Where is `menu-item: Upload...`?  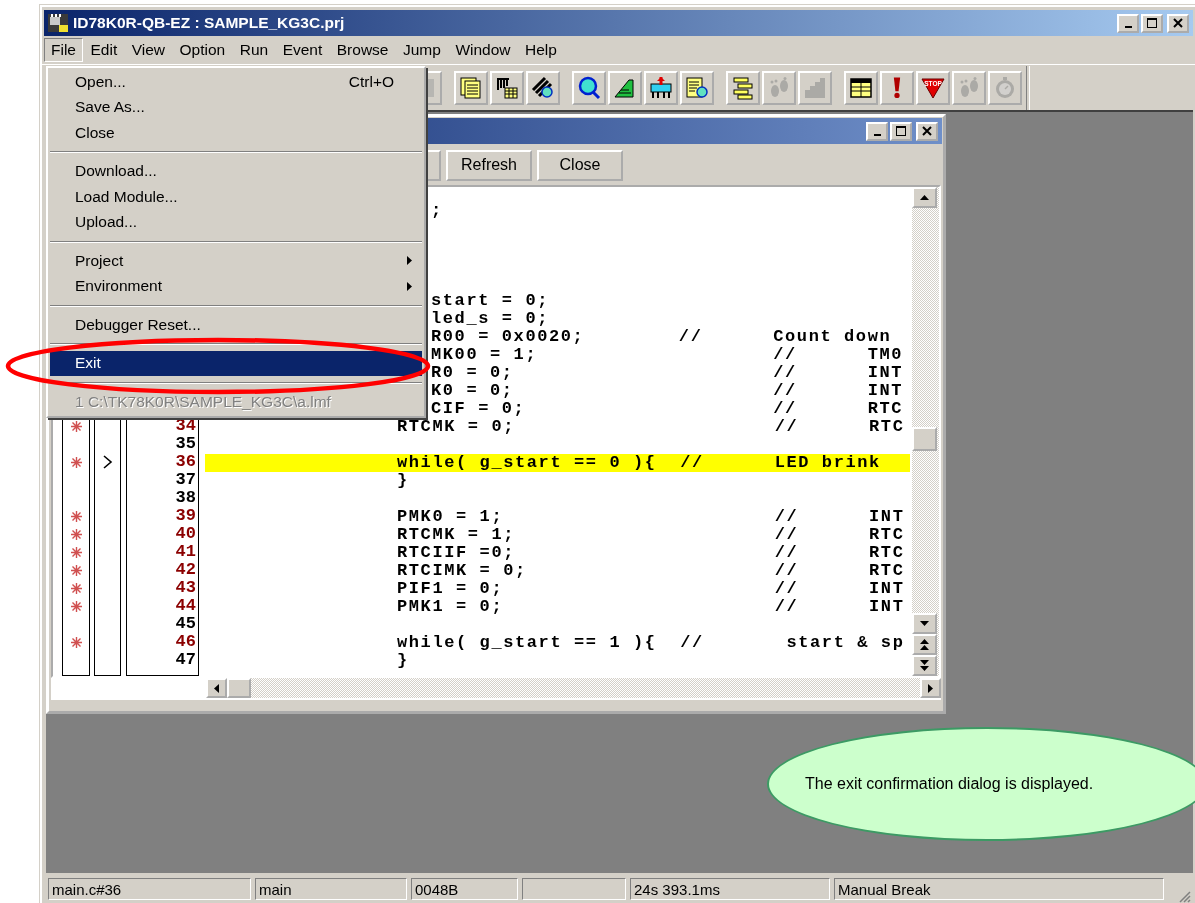
menu-item: Upload... is located at coordinates (236, 222).